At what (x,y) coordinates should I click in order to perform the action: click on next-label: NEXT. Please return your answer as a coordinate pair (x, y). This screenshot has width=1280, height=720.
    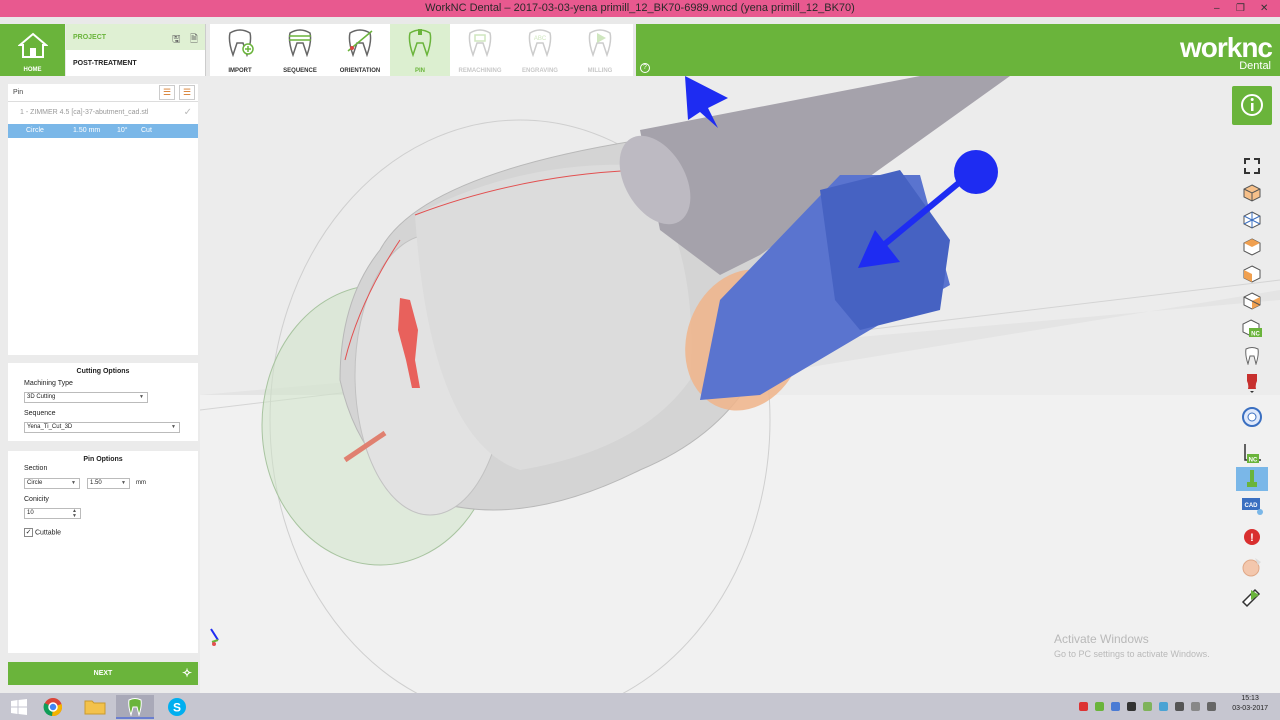
    Looking at the image, I should click on (103, 673).